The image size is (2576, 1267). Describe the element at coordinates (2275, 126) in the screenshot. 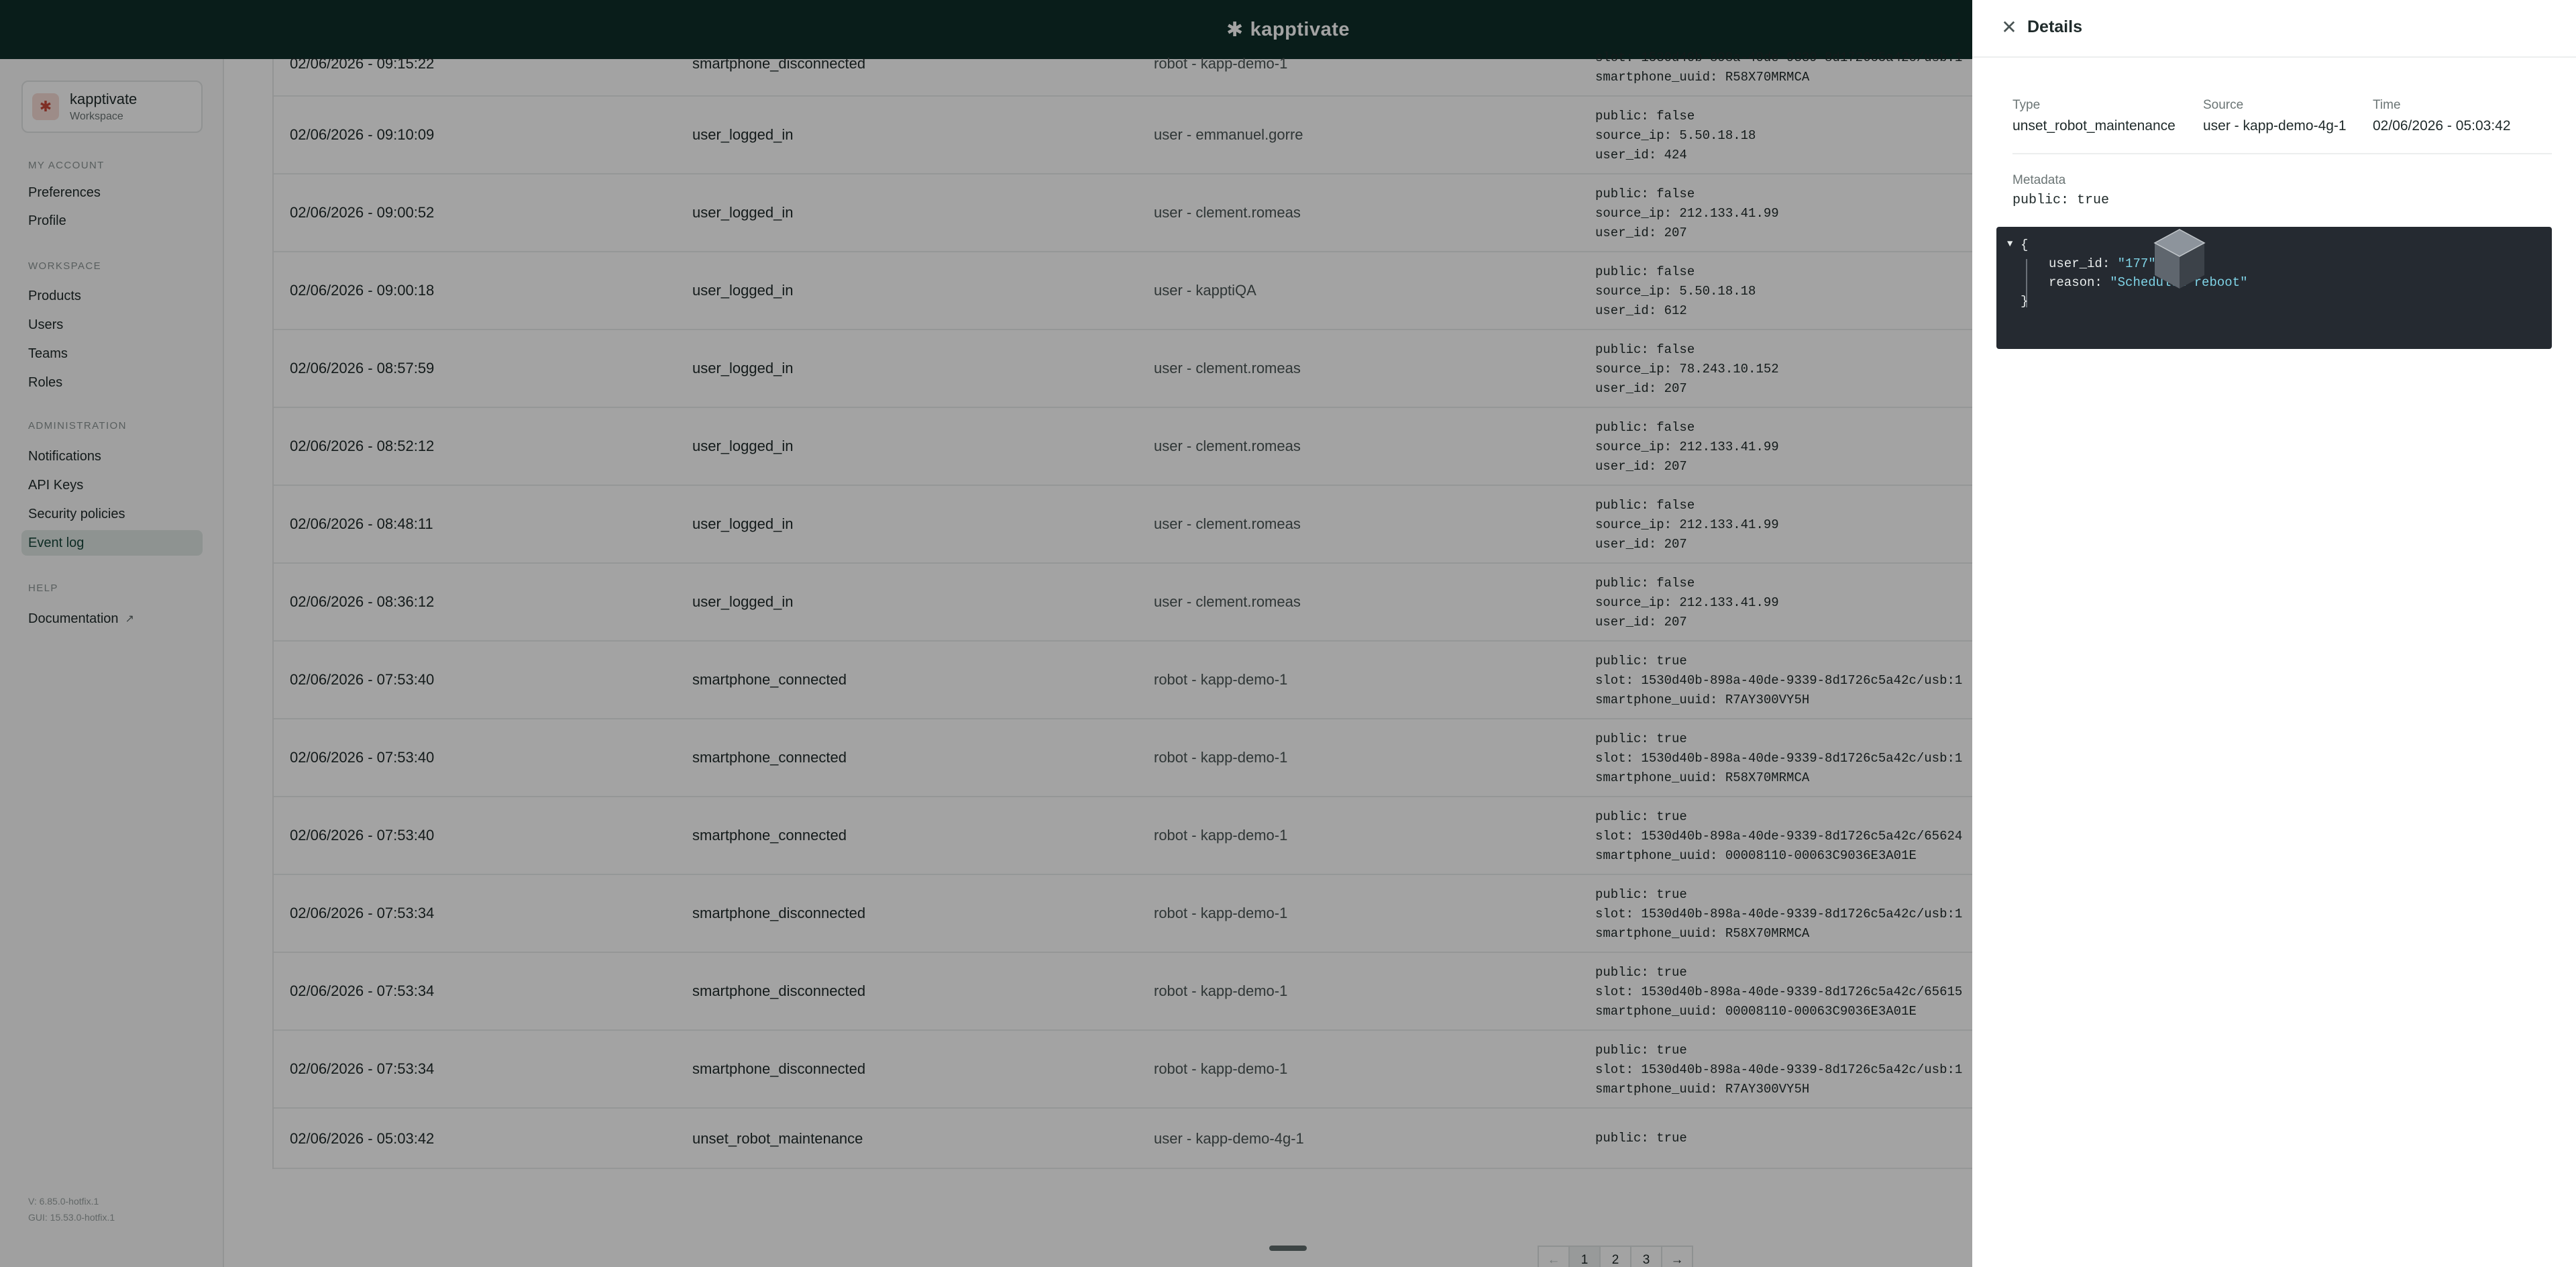

I see `detail-source-value: user - kapp-demo-4g-1` at that location.